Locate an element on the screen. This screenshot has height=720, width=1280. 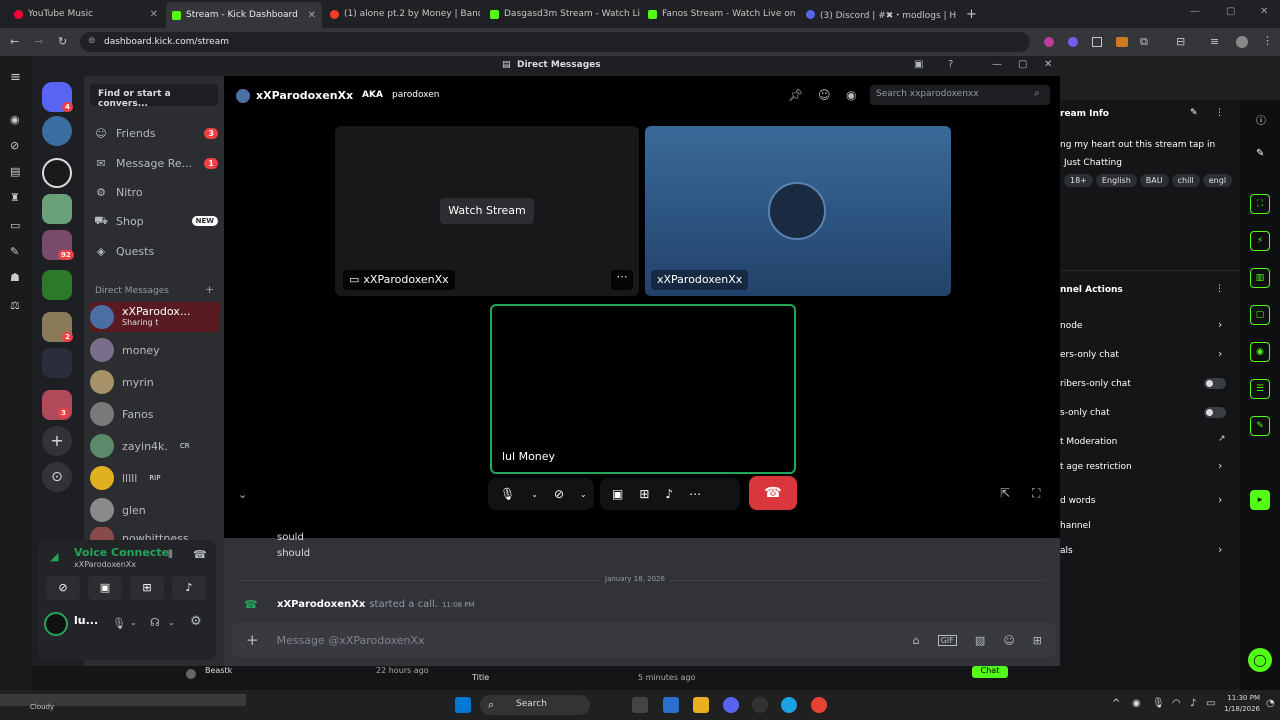
headphones-icon: ☊ is located at coordinates (155, 622).